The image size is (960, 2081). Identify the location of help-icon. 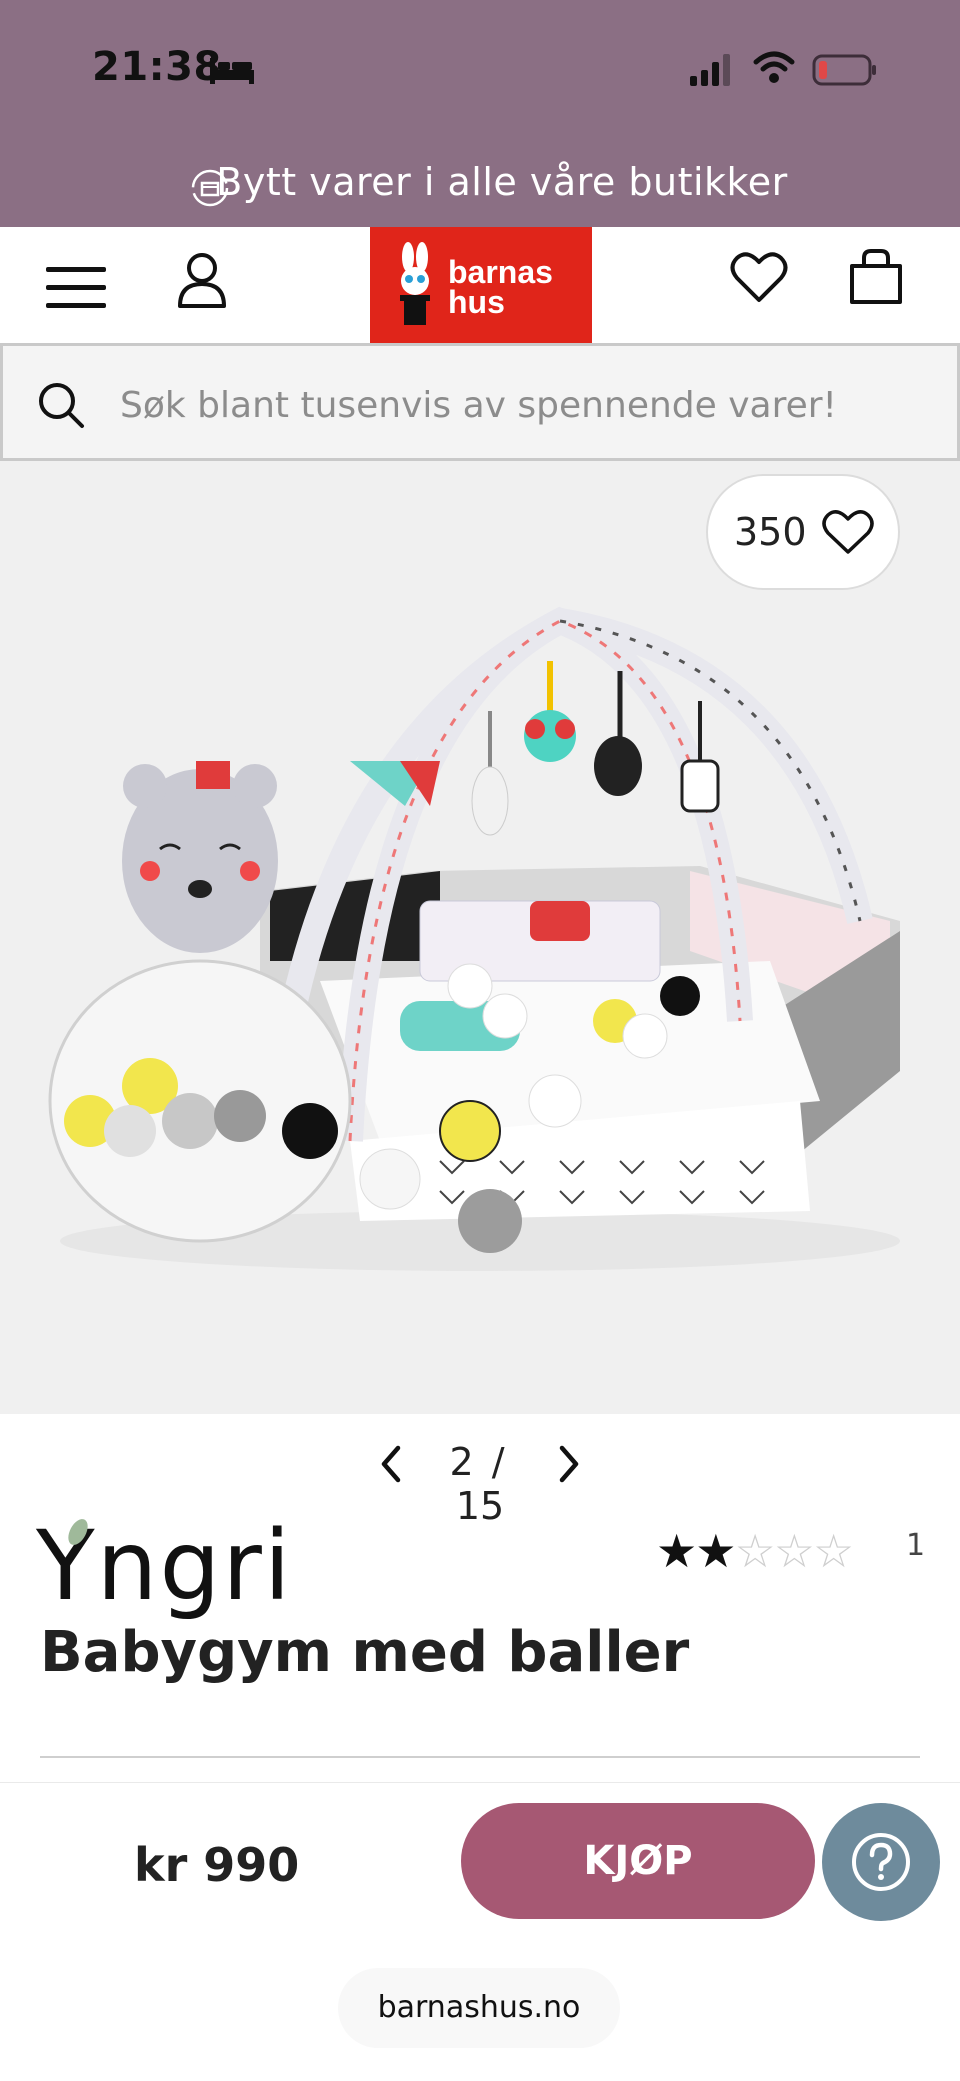
(881, 1862).